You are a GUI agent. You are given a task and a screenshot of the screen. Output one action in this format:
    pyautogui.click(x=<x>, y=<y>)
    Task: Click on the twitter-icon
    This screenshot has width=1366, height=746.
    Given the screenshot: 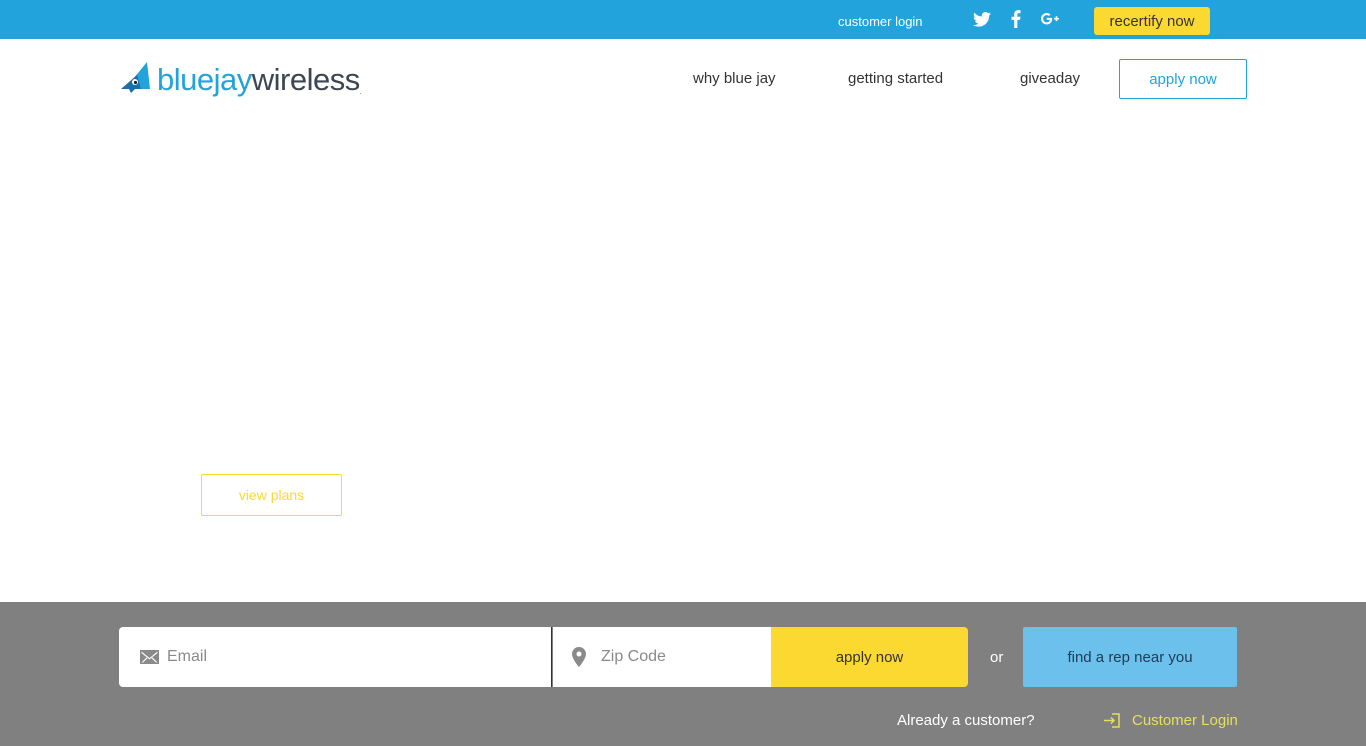 What is the action you would take?
    pyautogui.click(x=982, y=19)
    